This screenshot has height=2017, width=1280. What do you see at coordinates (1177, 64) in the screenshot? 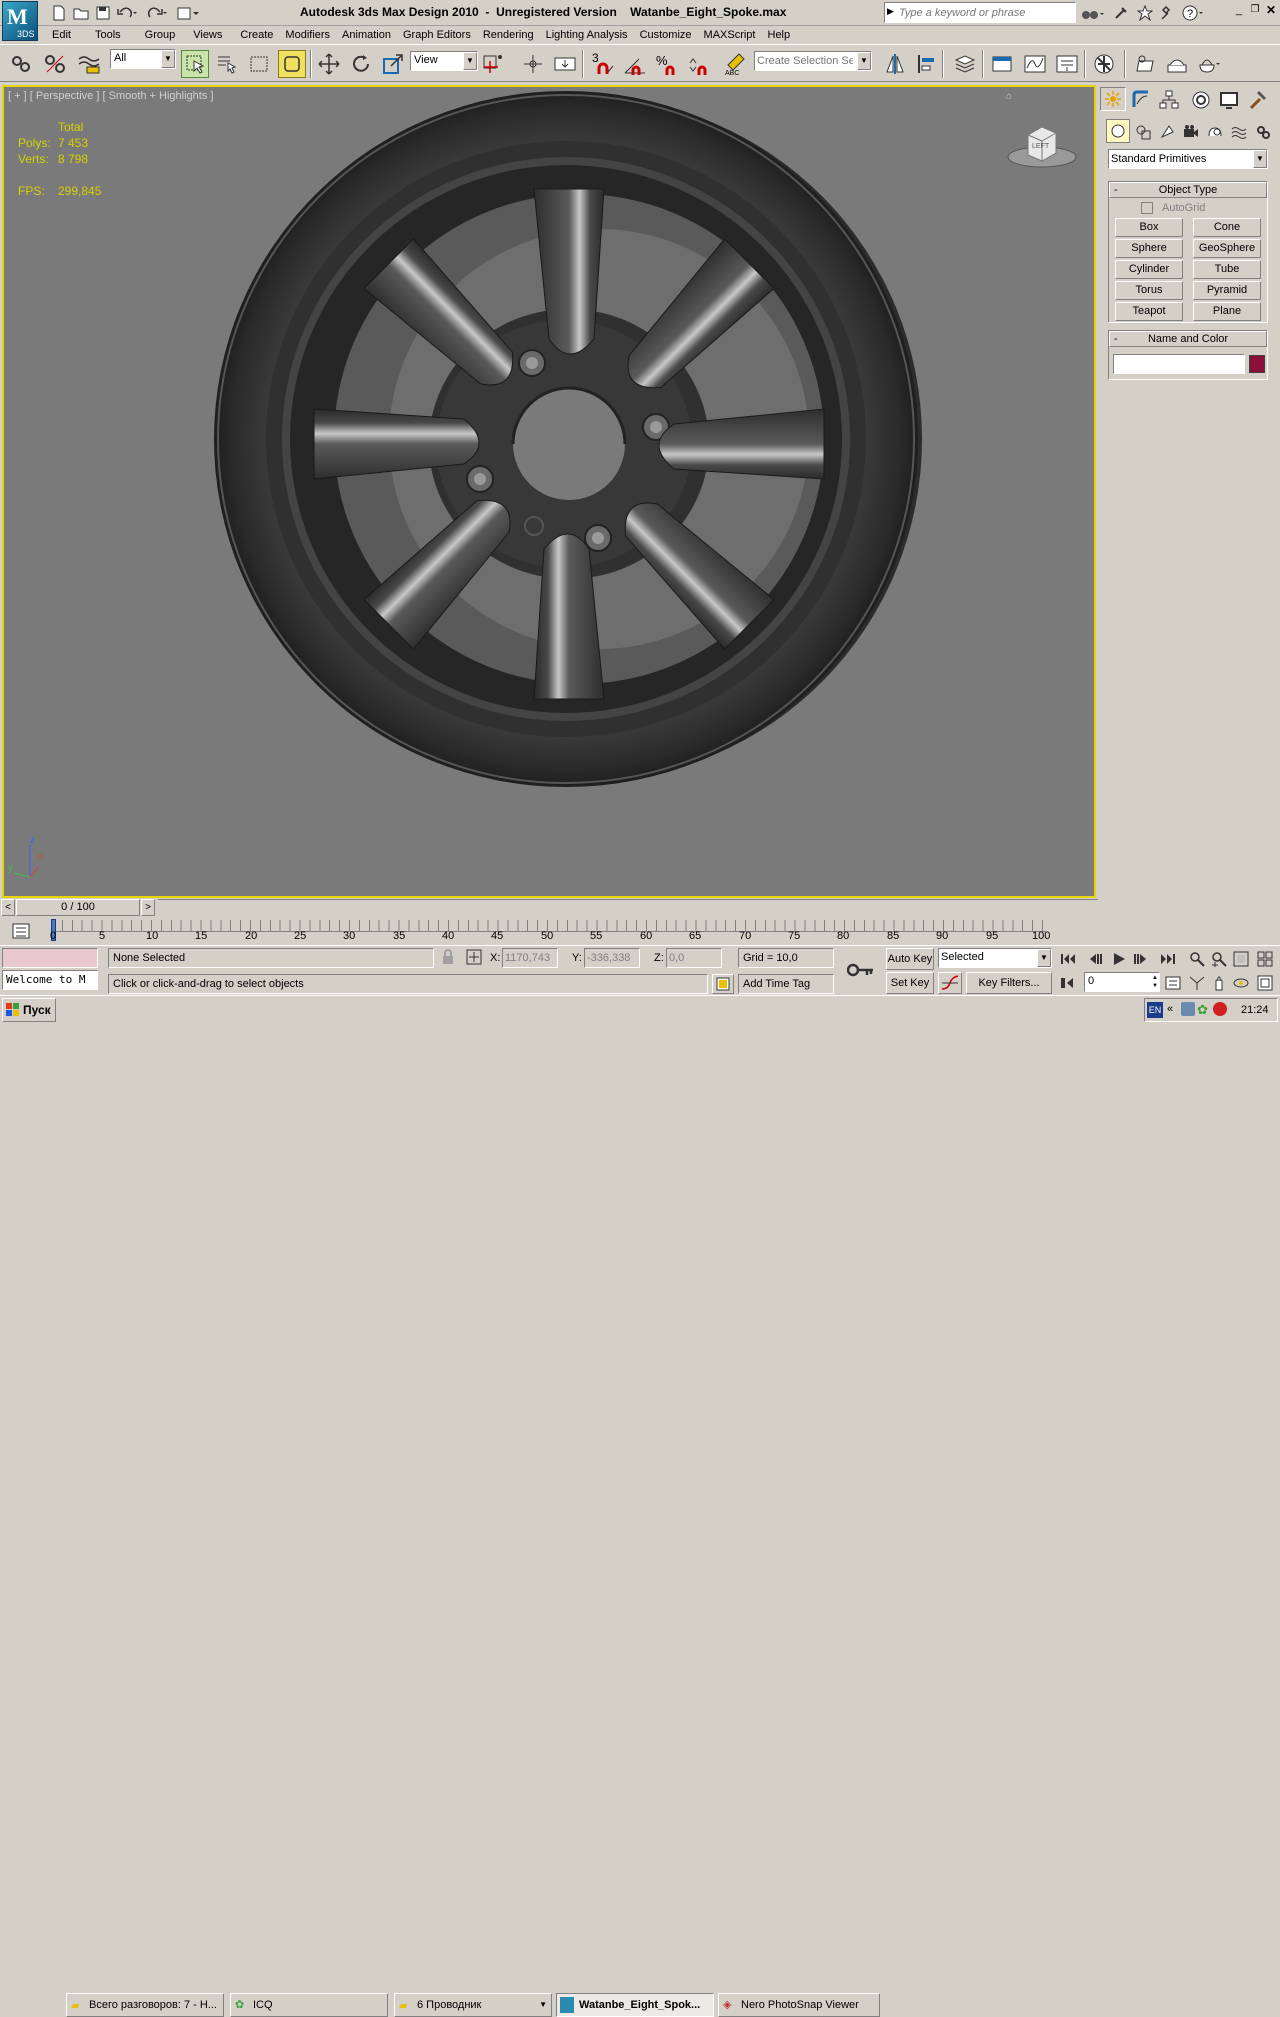
I see `rendered-frame-window-icon` at bounding box center [1177, 64].